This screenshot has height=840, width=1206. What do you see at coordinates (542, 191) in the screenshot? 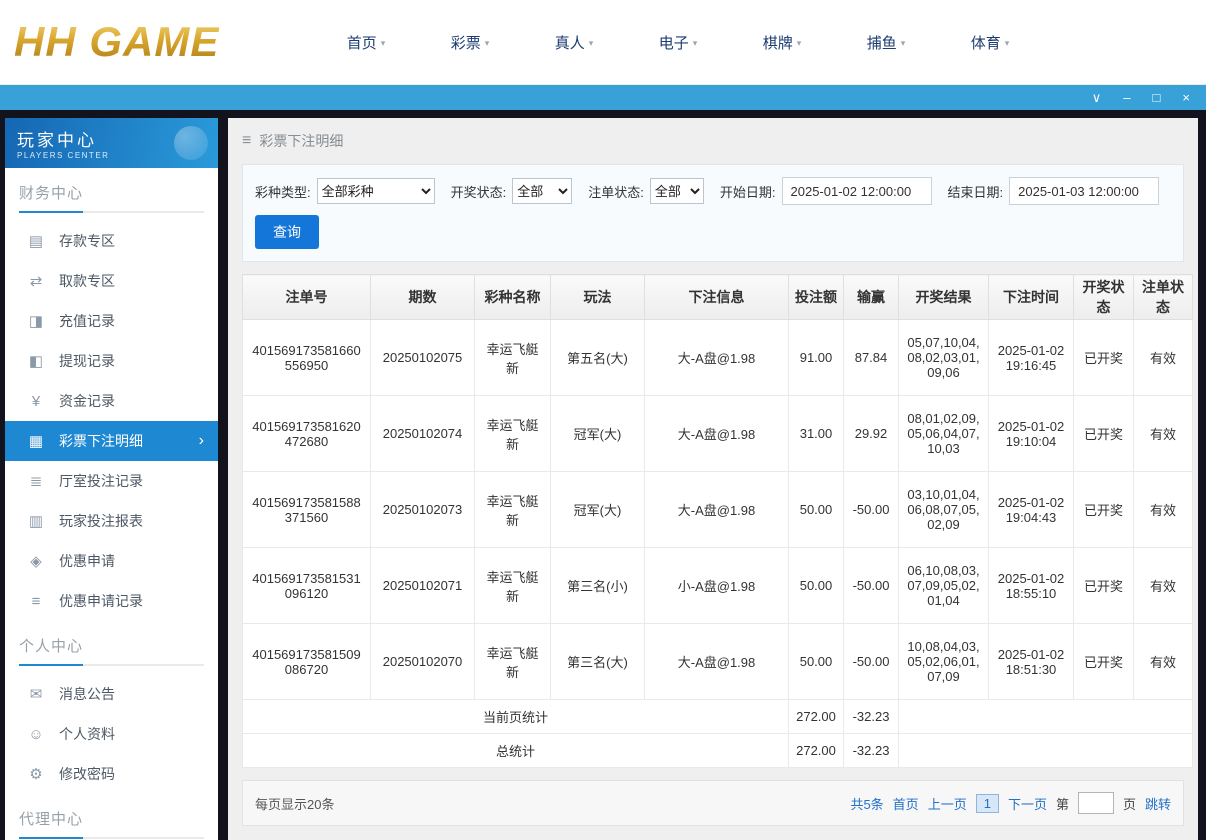
I see `draw-status-select: 全部` at bounding box center [542, 191].